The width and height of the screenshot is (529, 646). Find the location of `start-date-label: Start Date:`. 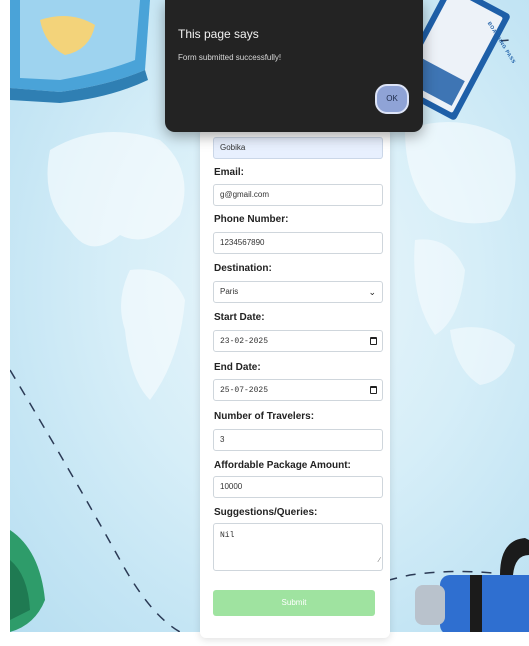

start-date-label: Start Date: is located at coordinates (239, 317).